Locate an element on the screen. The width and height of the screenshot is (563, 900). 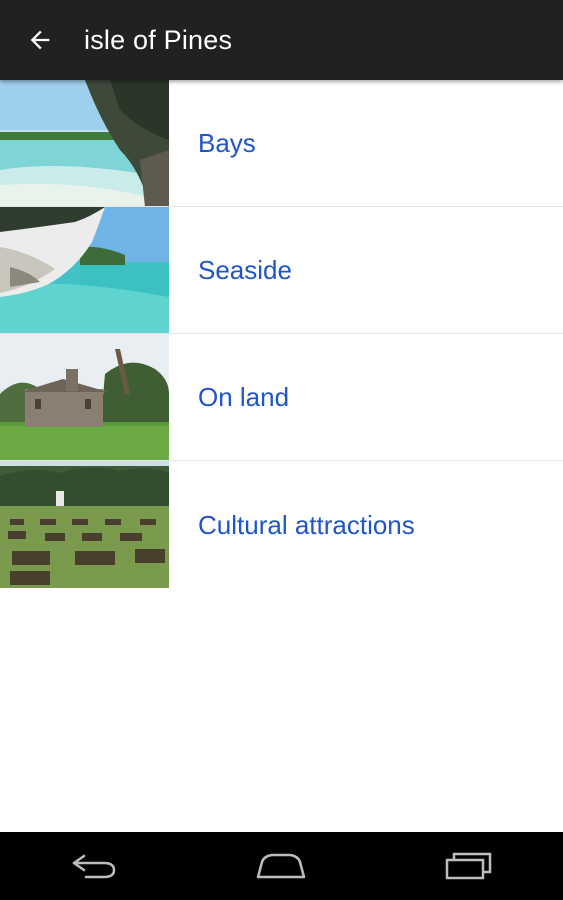
nav-back-icon is located at coordinates (94, 866).